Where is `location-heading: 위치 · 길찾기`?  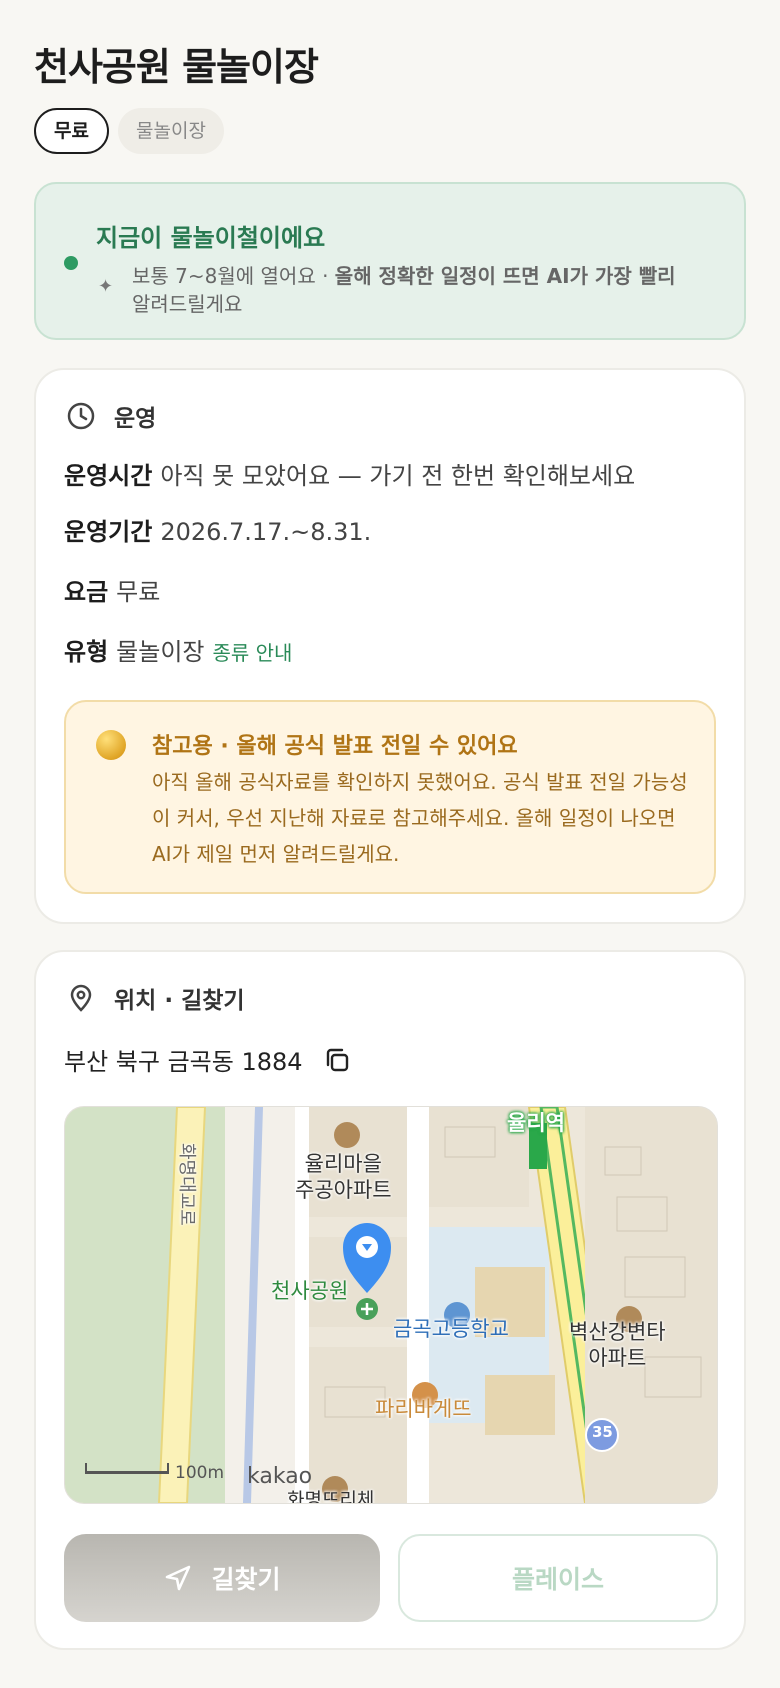 location-heading: 위치 · 길찾기 is located at coordinates (179, 1001).